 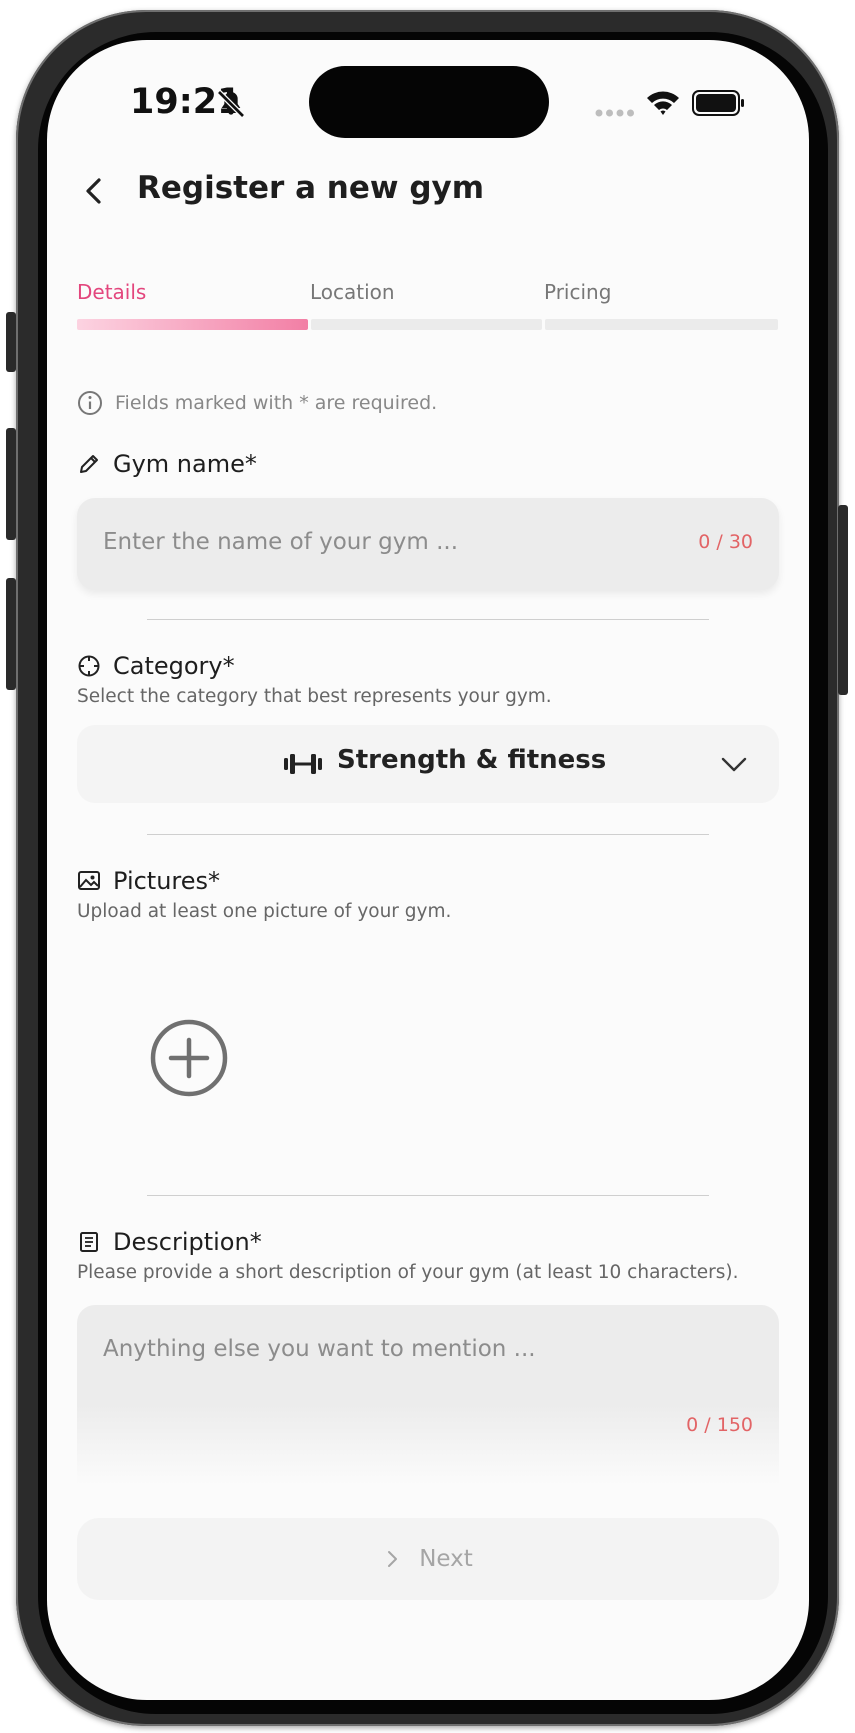 What do you see at coordinates (90, 403) in the screenshot?
I see `info-icon` at bounding box center [90, 403].